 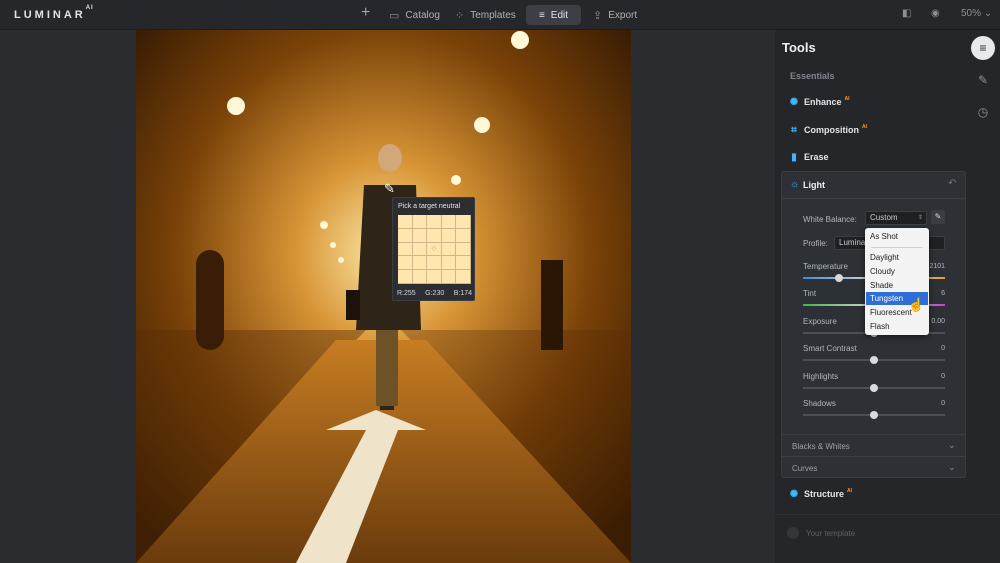 I want to click on slider-label: Highlights, so click(x=821, y=376).